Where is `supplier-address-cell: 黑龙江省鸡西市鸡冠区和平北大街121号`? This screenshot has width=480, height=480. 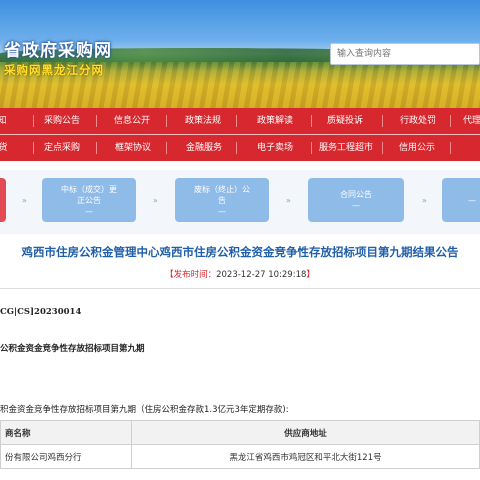 supplier-address-cell: 黑龙江省鸡西市鸡冠区和平北大街121号 is located at coordinates (305, 456).